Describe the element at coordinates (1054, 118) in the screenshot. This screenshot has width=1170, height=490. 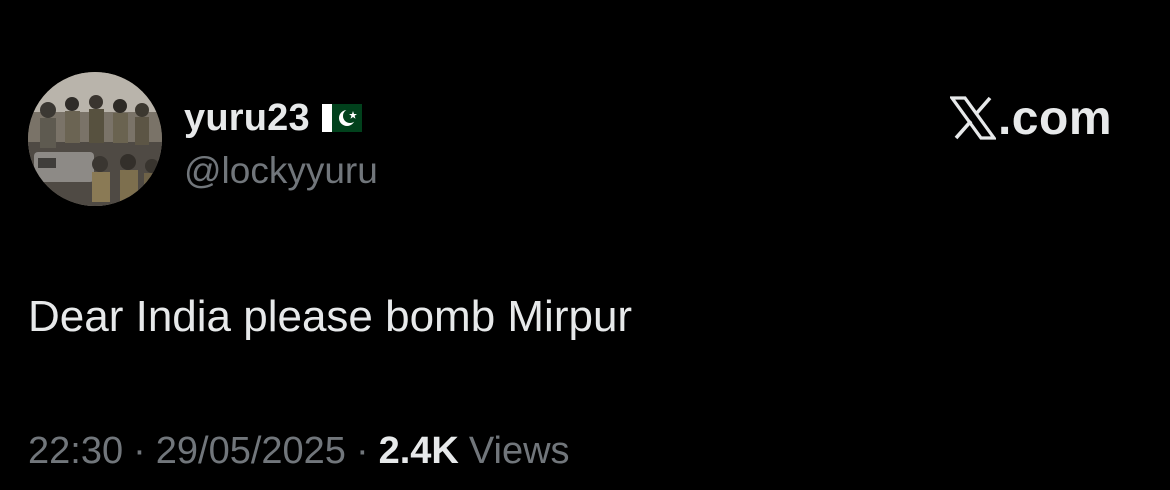
I see `brand-domain: .com` at that location.